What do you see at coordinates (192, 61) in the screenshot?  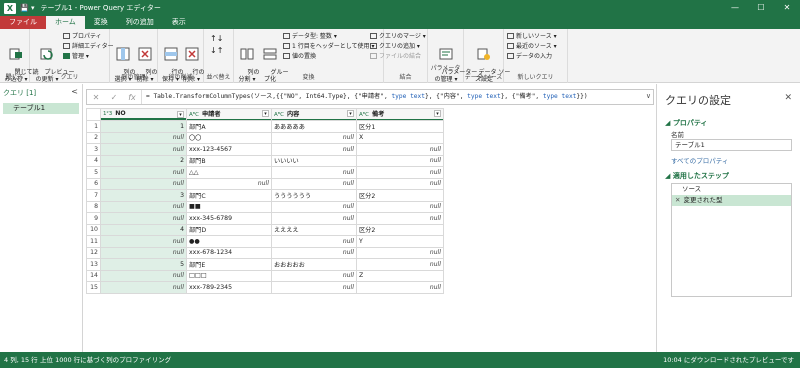 I see `remove-rows-button: 行の 削除 ▾` at bounding box center [192, 61].